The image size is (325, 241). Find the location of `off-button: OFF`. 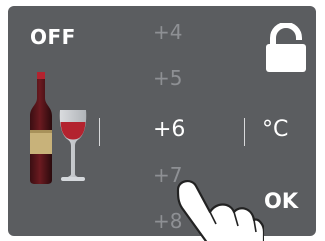

off-button: OFF is located at coordinates (53, 37).